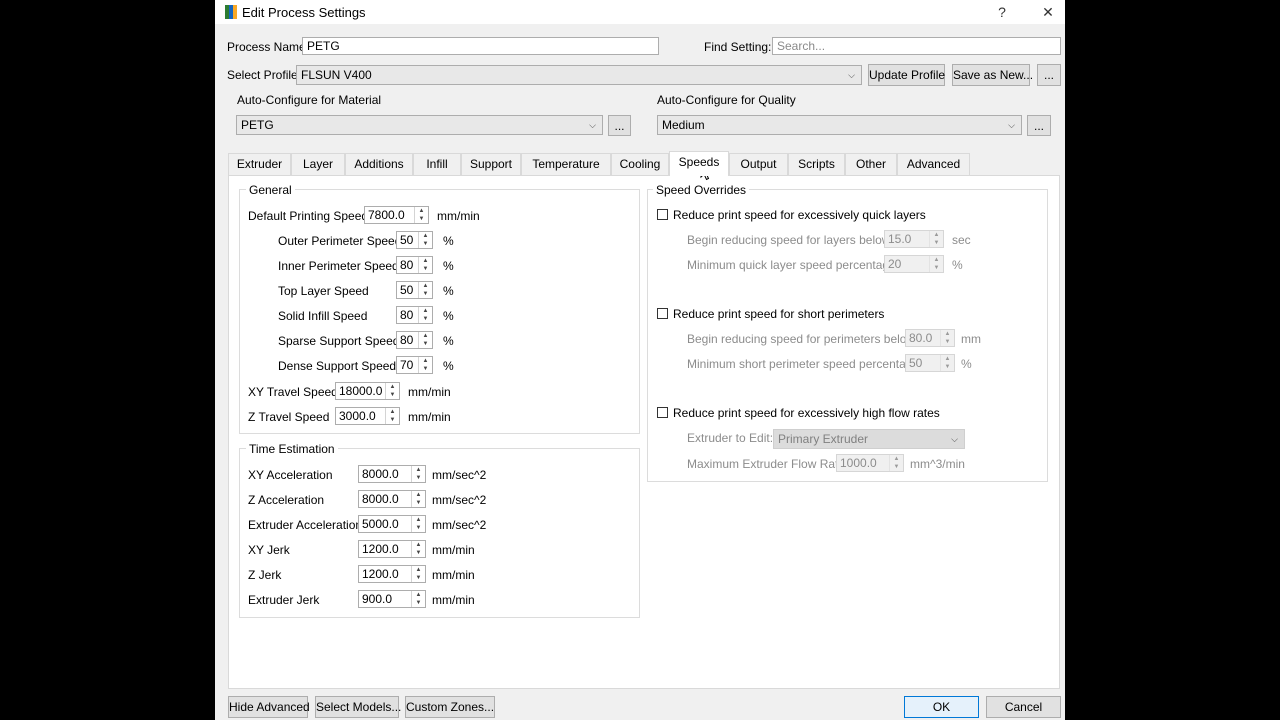 The height and width of the screenshot is (720, 1280). I want to click on top-layer-speed-input: 50 ▲ ▼, so click(414, 290).